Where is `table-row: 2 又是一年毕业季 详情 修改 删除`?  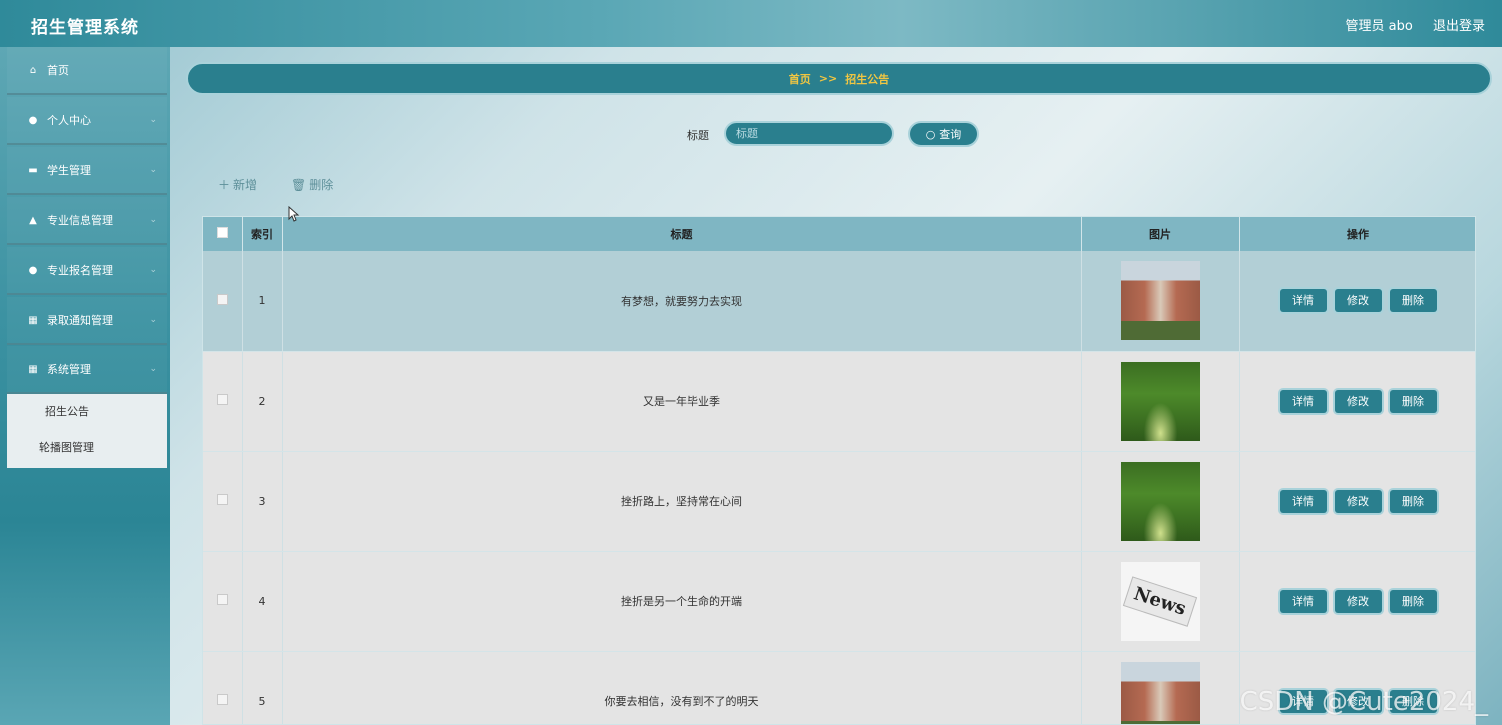
table-row: 2 又是一年毕业季 详情 修改 删除 is located at coordinates (839, 401).